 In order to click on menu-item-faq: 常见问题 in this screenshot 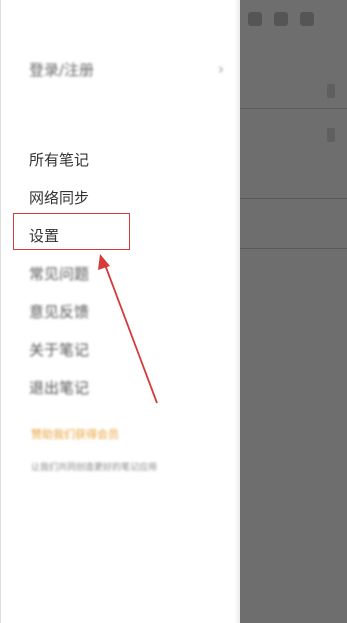, I will do `click(129, 273)`.